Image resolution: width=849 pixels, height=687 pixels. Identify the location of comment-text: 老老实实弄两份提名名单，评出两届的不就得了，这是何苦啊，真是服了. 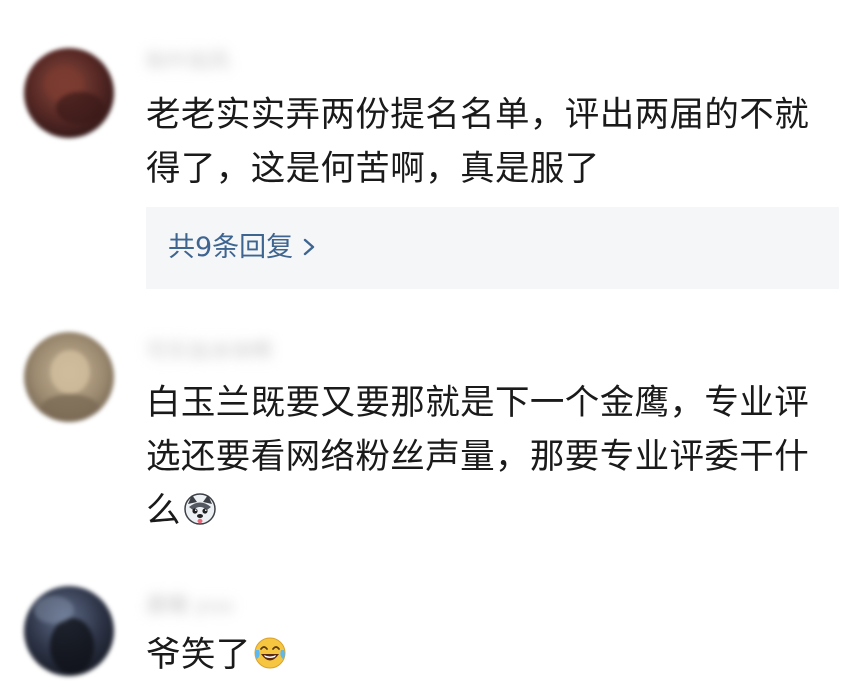
(478, 142).